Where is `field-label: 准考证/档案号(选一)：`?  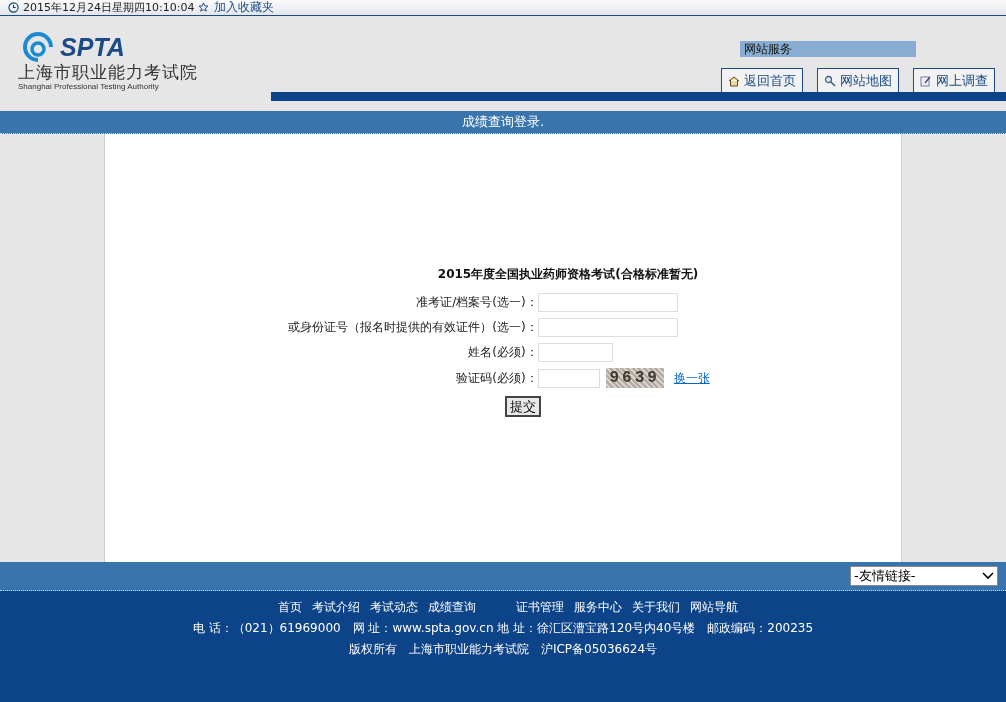
field-label: 准考证/档案号(选一)： is located at coordinates (476, 302).